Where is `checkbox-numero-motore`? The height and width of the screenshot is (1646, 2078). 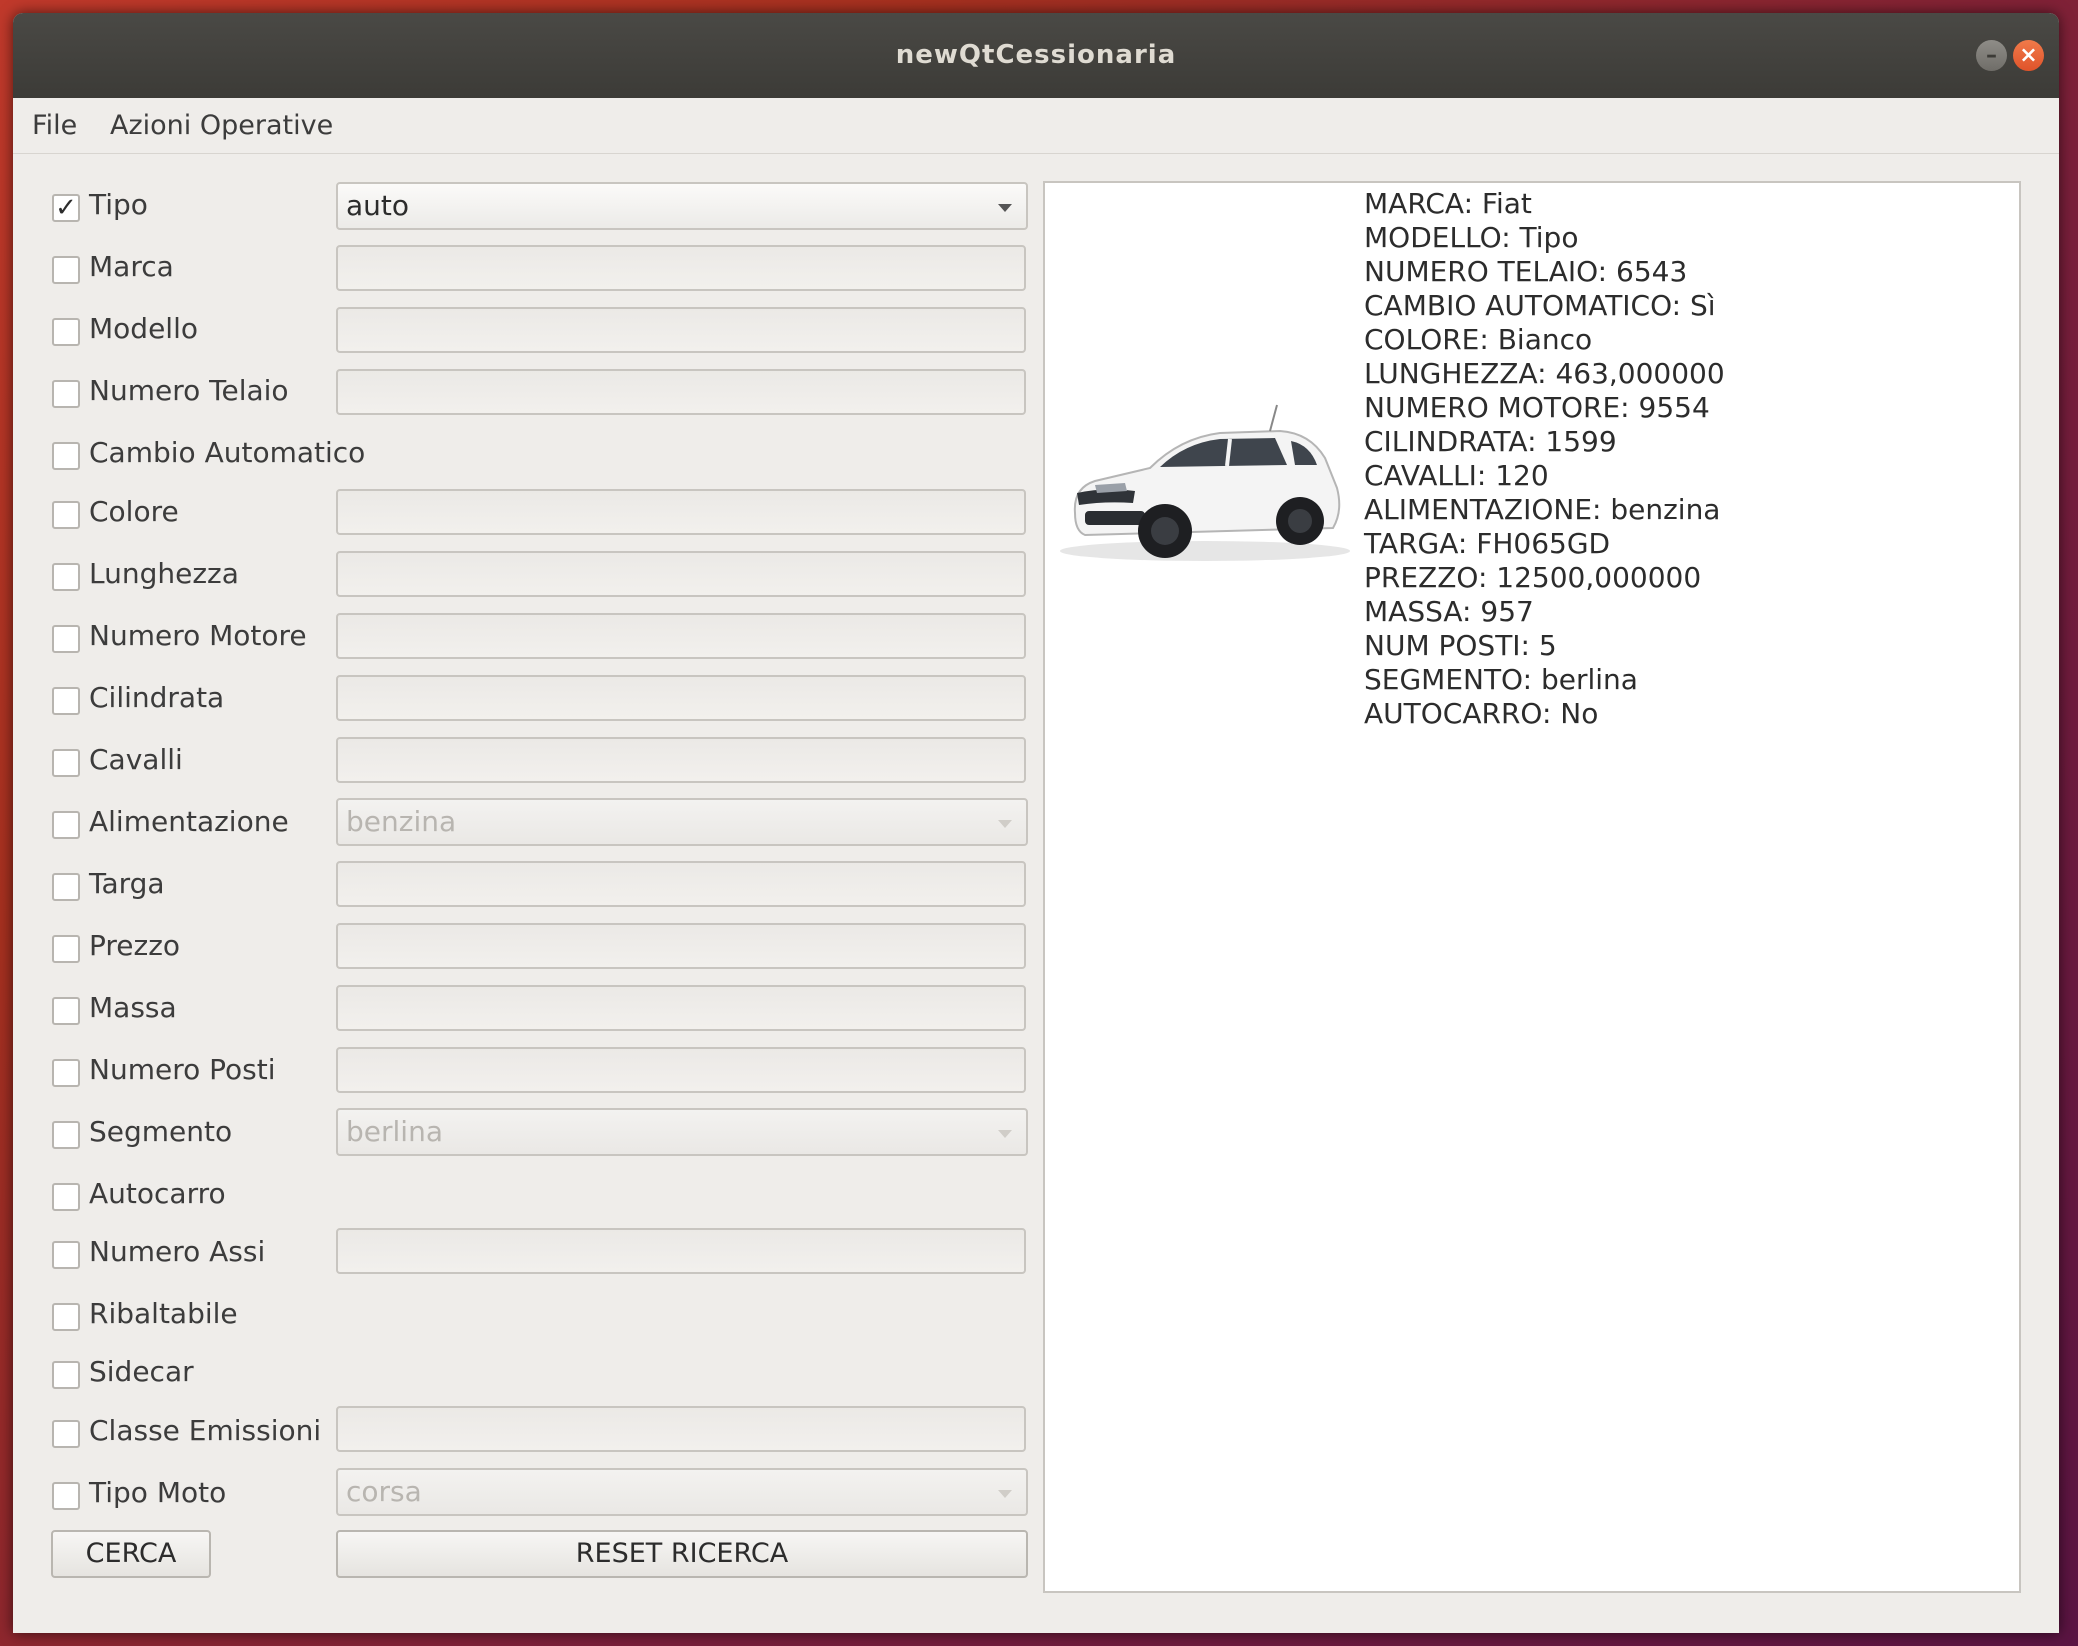
checkbox-numero-motore is located at coordinates (66, 639).